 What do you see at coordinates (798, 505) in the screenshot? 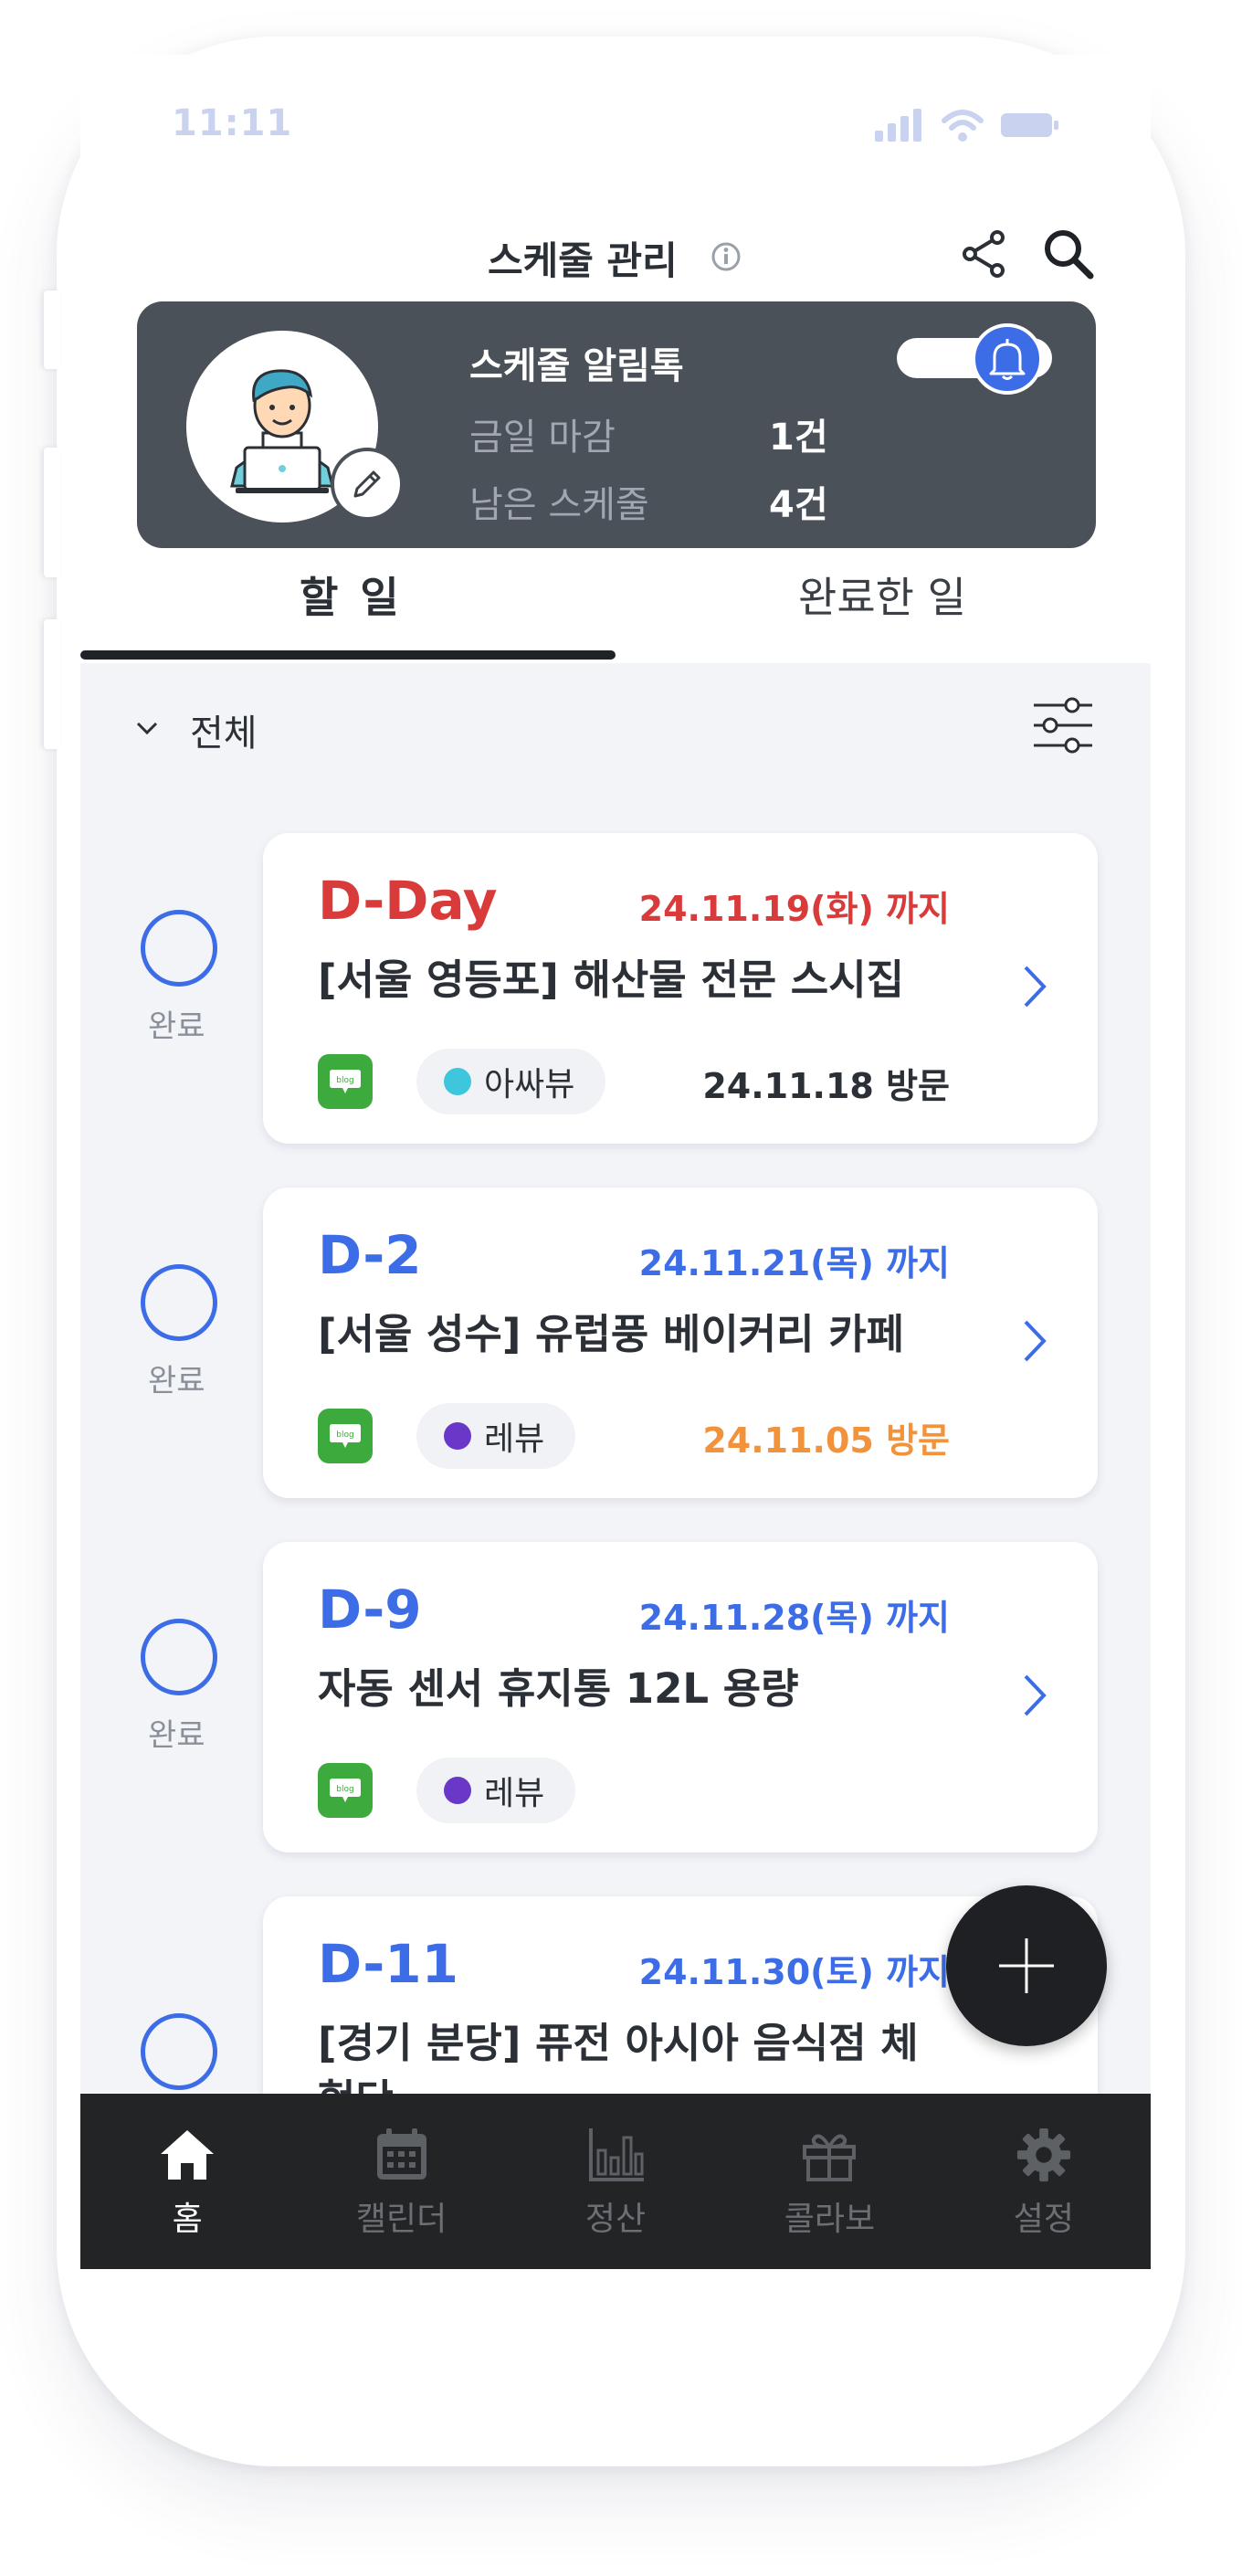
I see `remaining-schedule-value: 4건` at bounding box center [798, 505].